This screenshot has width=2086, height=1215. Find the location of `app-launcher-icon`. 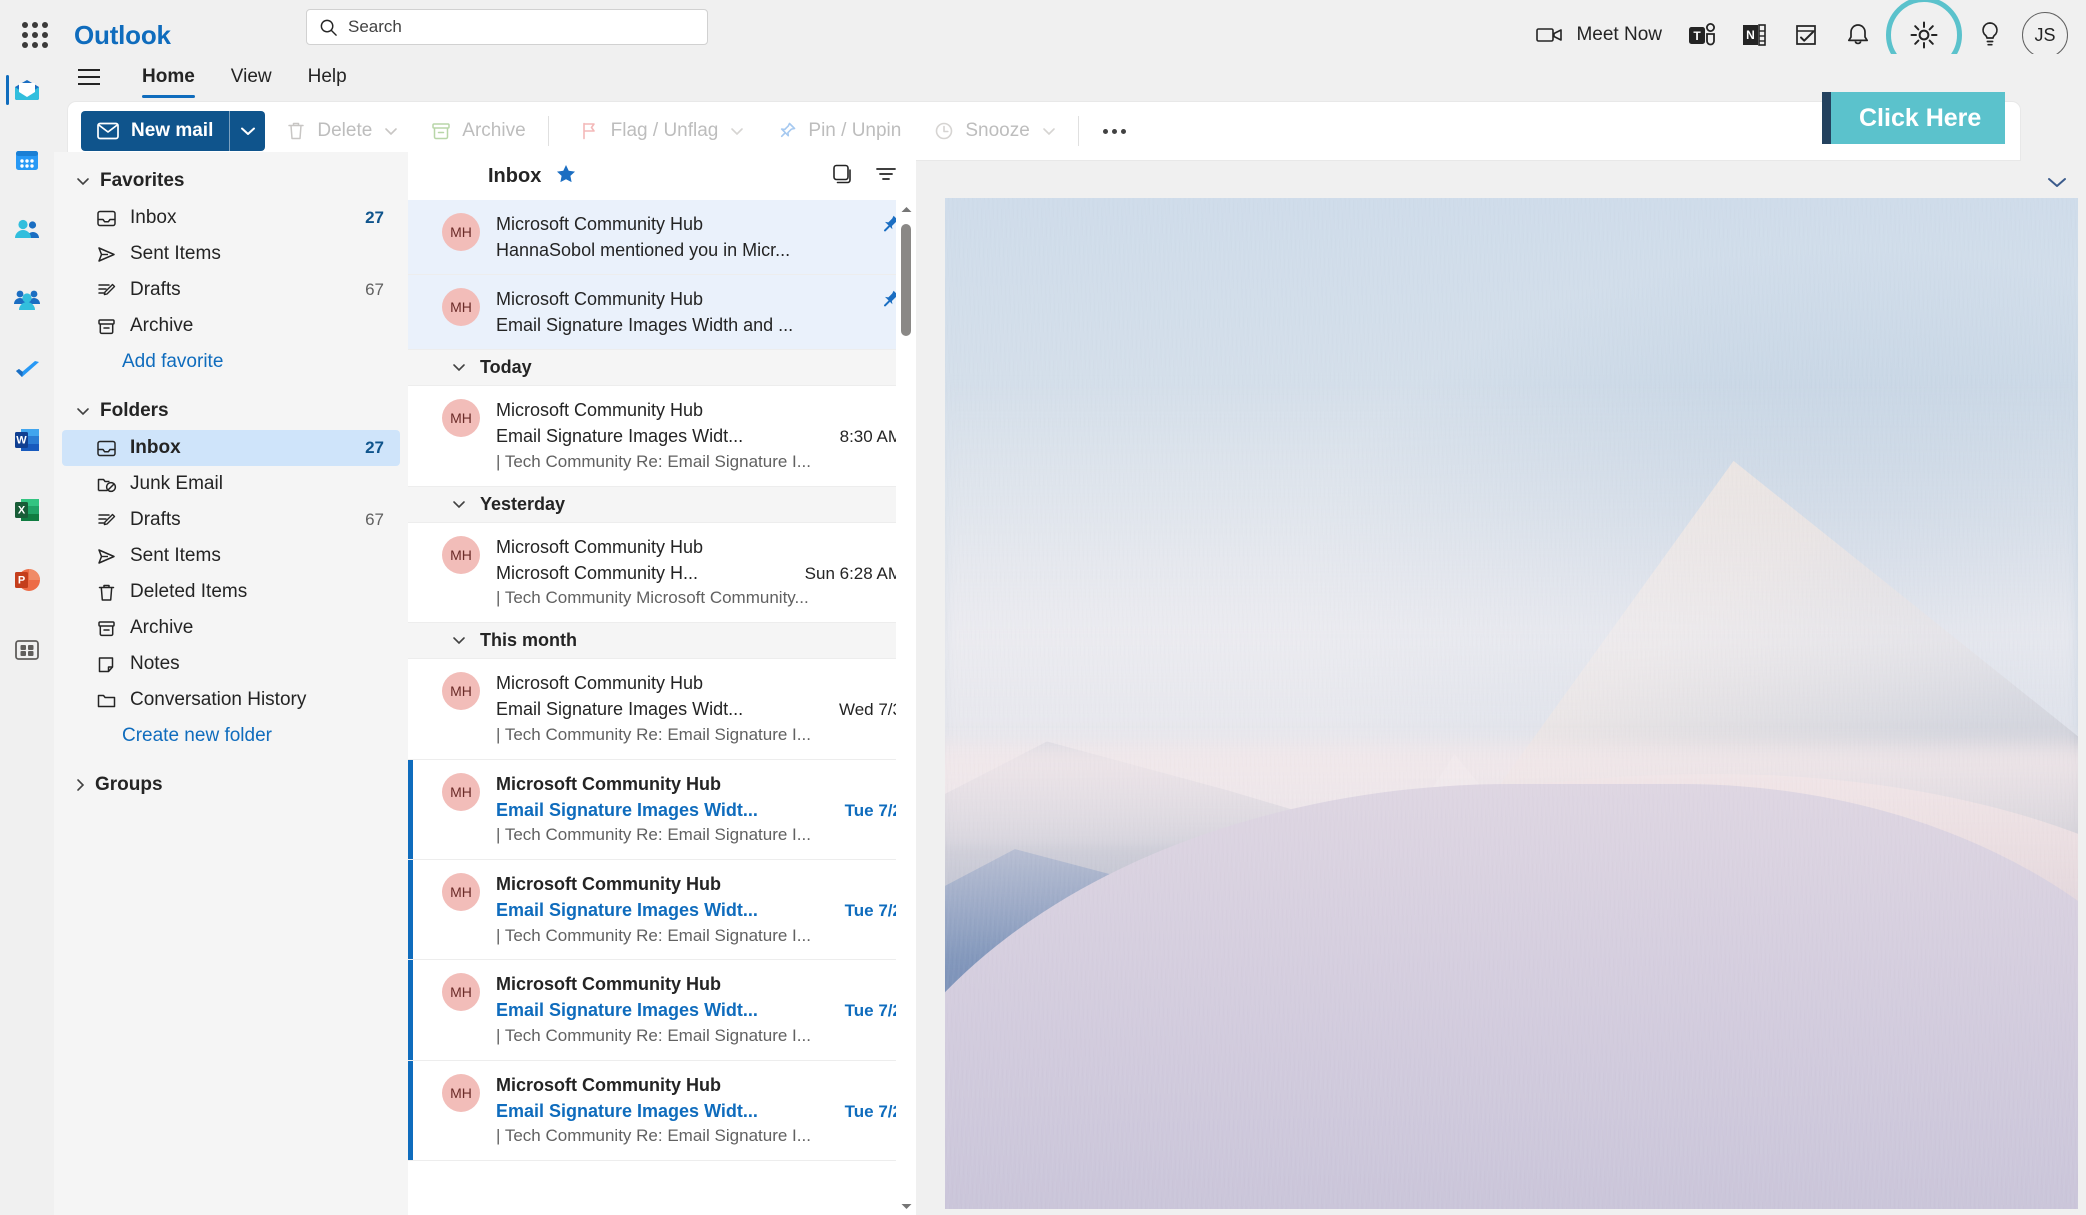

app-launcher-icon is located at coordinates (35, 35).